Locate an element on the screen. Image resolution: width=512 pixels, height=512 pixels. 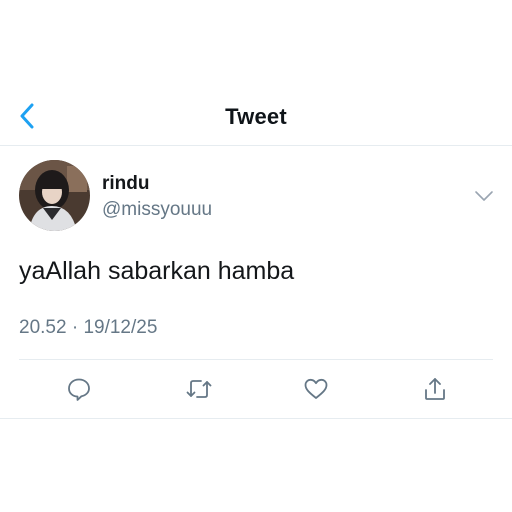
retweet-icon is located at coordinates (199, 389).